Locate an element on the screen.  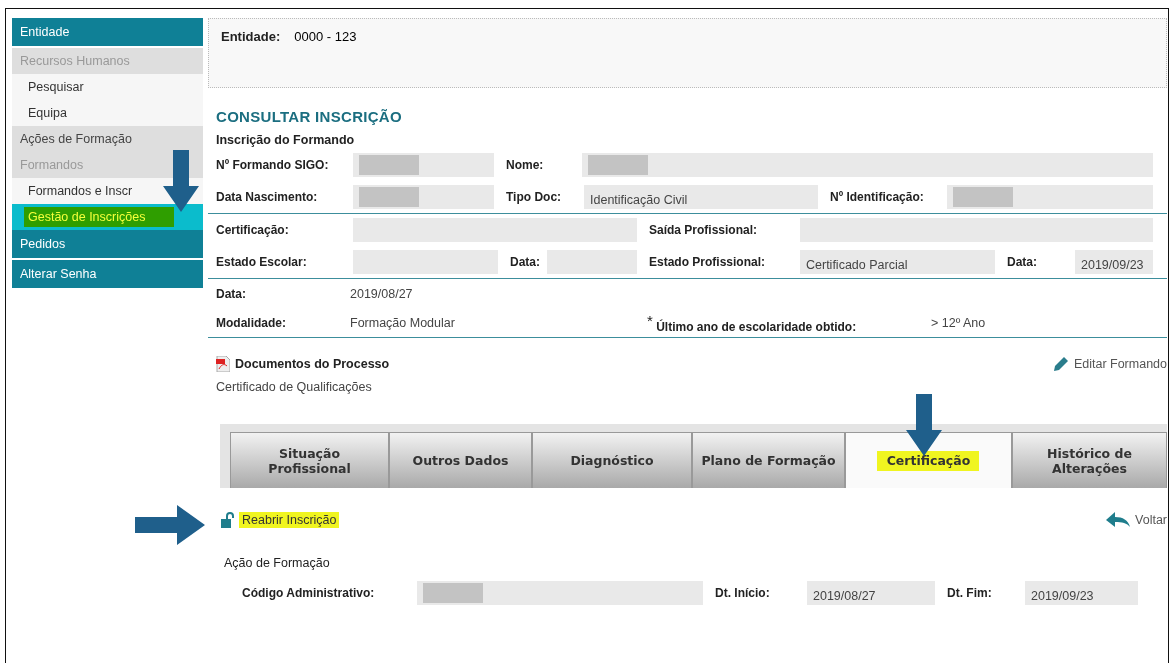
unlock-icon is located at coordinates (228, 520).